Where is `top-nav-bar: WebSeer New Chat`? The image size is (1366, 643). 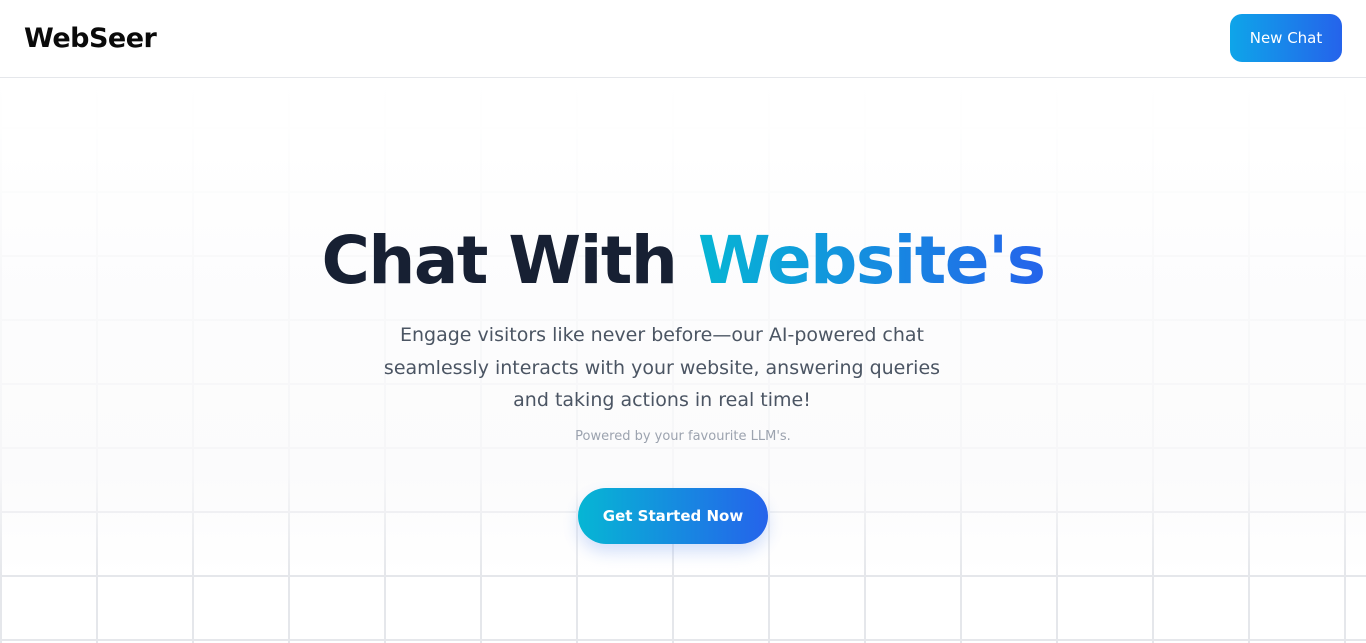 top-nav-bar: WebSeer New Chat is located at coordinates (683, 39).